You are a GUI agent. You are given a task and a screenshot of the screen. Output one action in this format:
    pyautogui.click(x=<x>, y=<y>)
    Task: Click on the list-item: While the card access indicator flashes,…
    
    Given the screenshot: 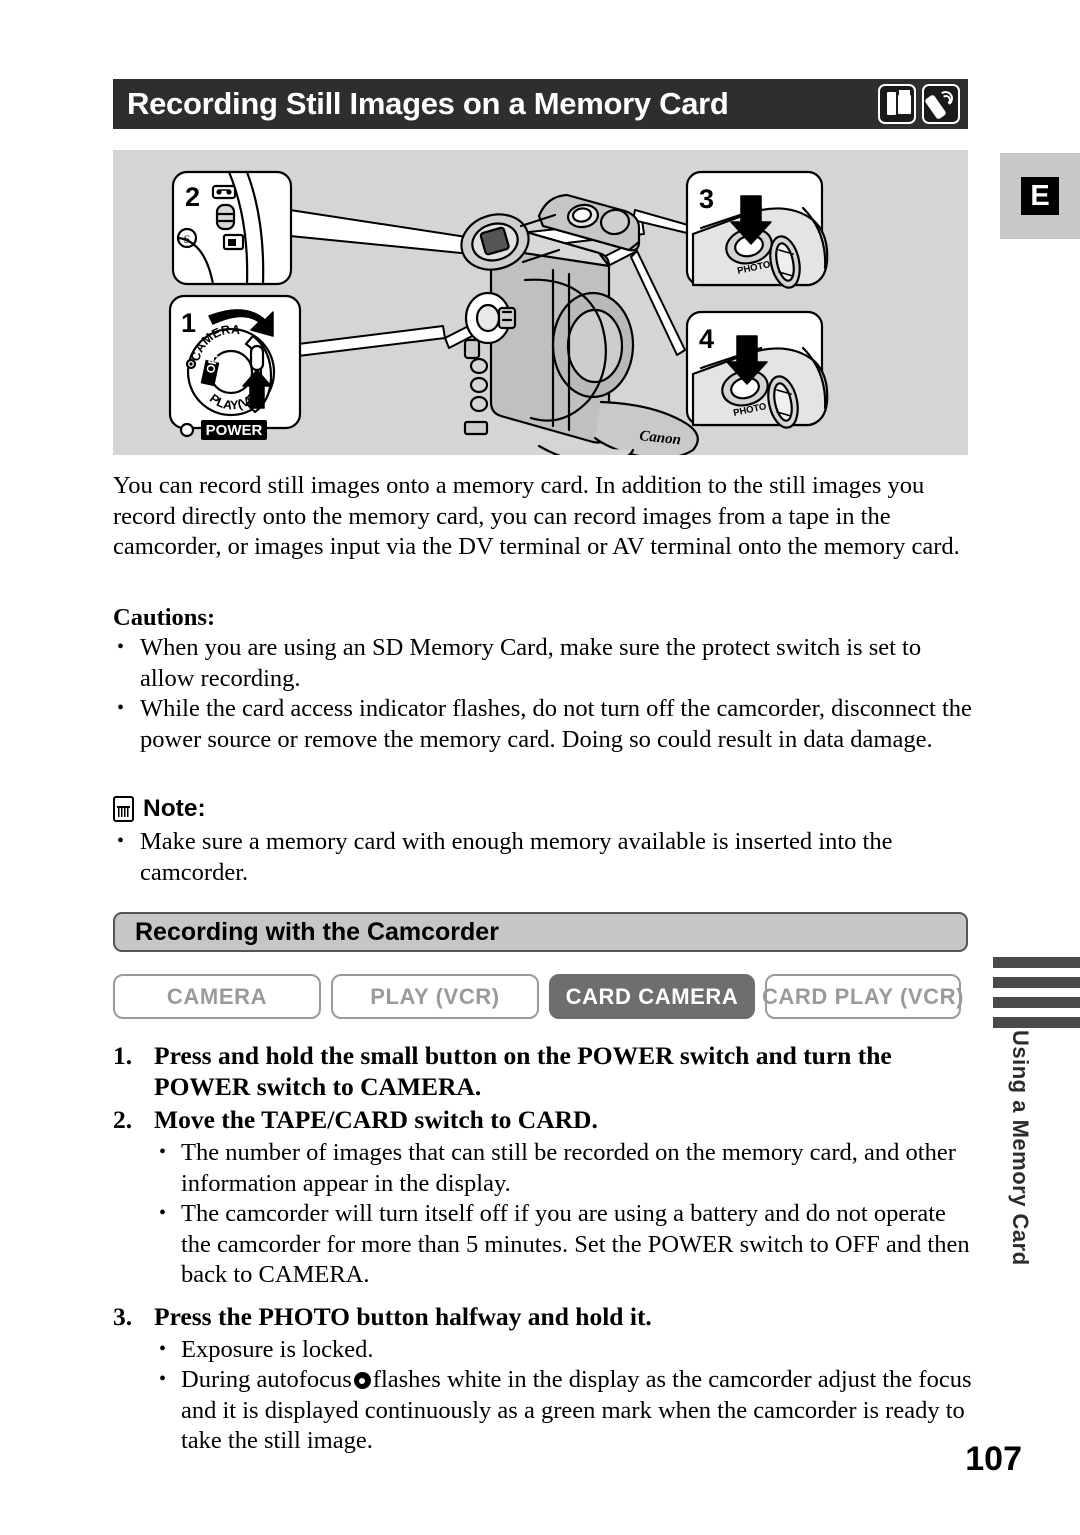 What is the action you would take?
    pyautogui.click(x=543, y=724)
    